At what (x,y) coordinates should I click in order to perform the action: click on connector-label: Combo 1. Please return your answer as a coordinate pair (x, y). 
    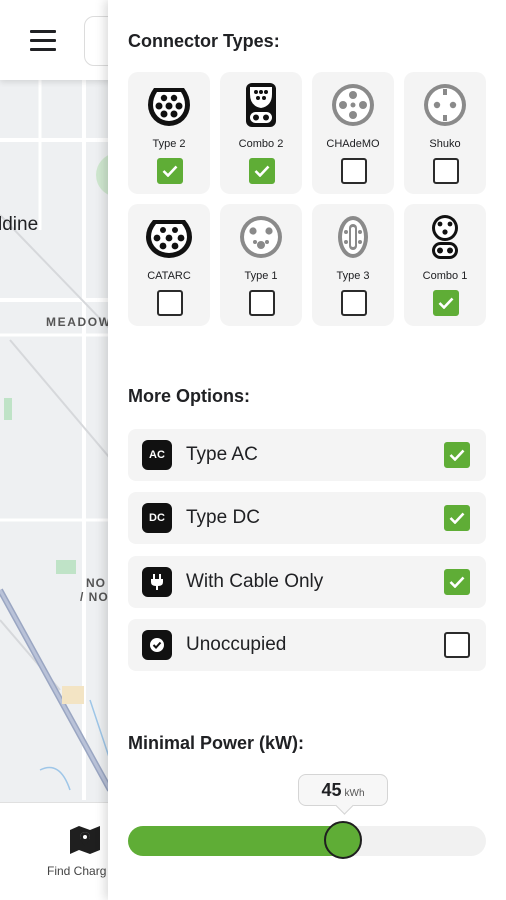
    Looking at the image, I should click on (445, 276).